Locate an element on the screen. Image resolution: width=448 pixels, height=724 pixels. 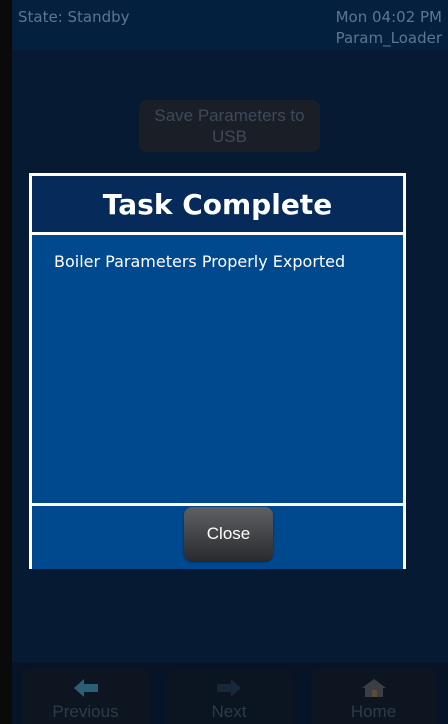
dialog-message: Boiler Parameters Properly Exported is located at coordinates (200, 261).